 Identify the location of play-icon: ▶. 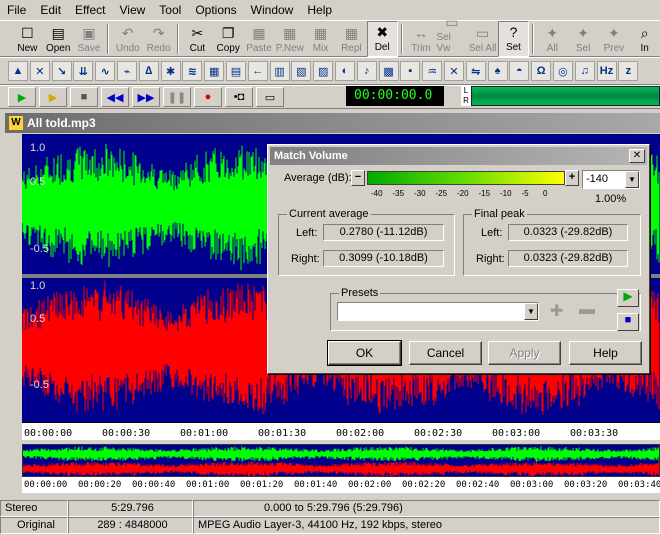
(22, 97).